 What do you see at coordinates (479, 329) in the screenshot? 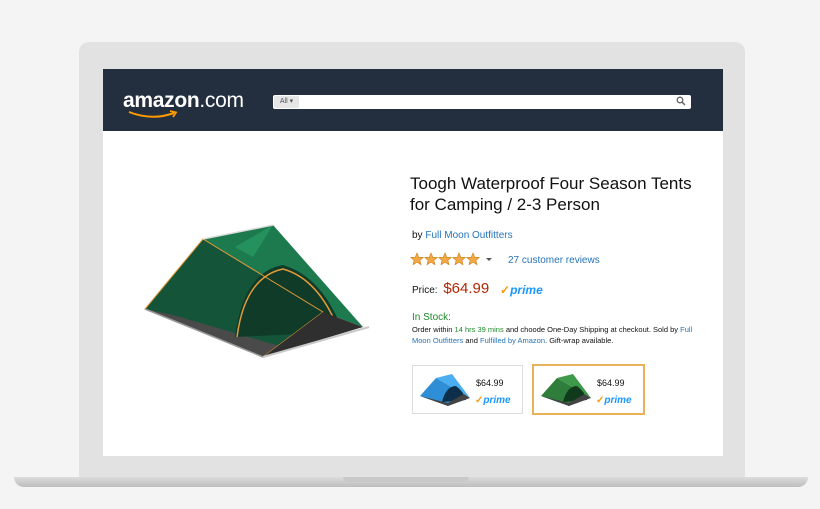
I see `order-countdown: 14 hrs 39 mins` at bounding box center [479, 329].